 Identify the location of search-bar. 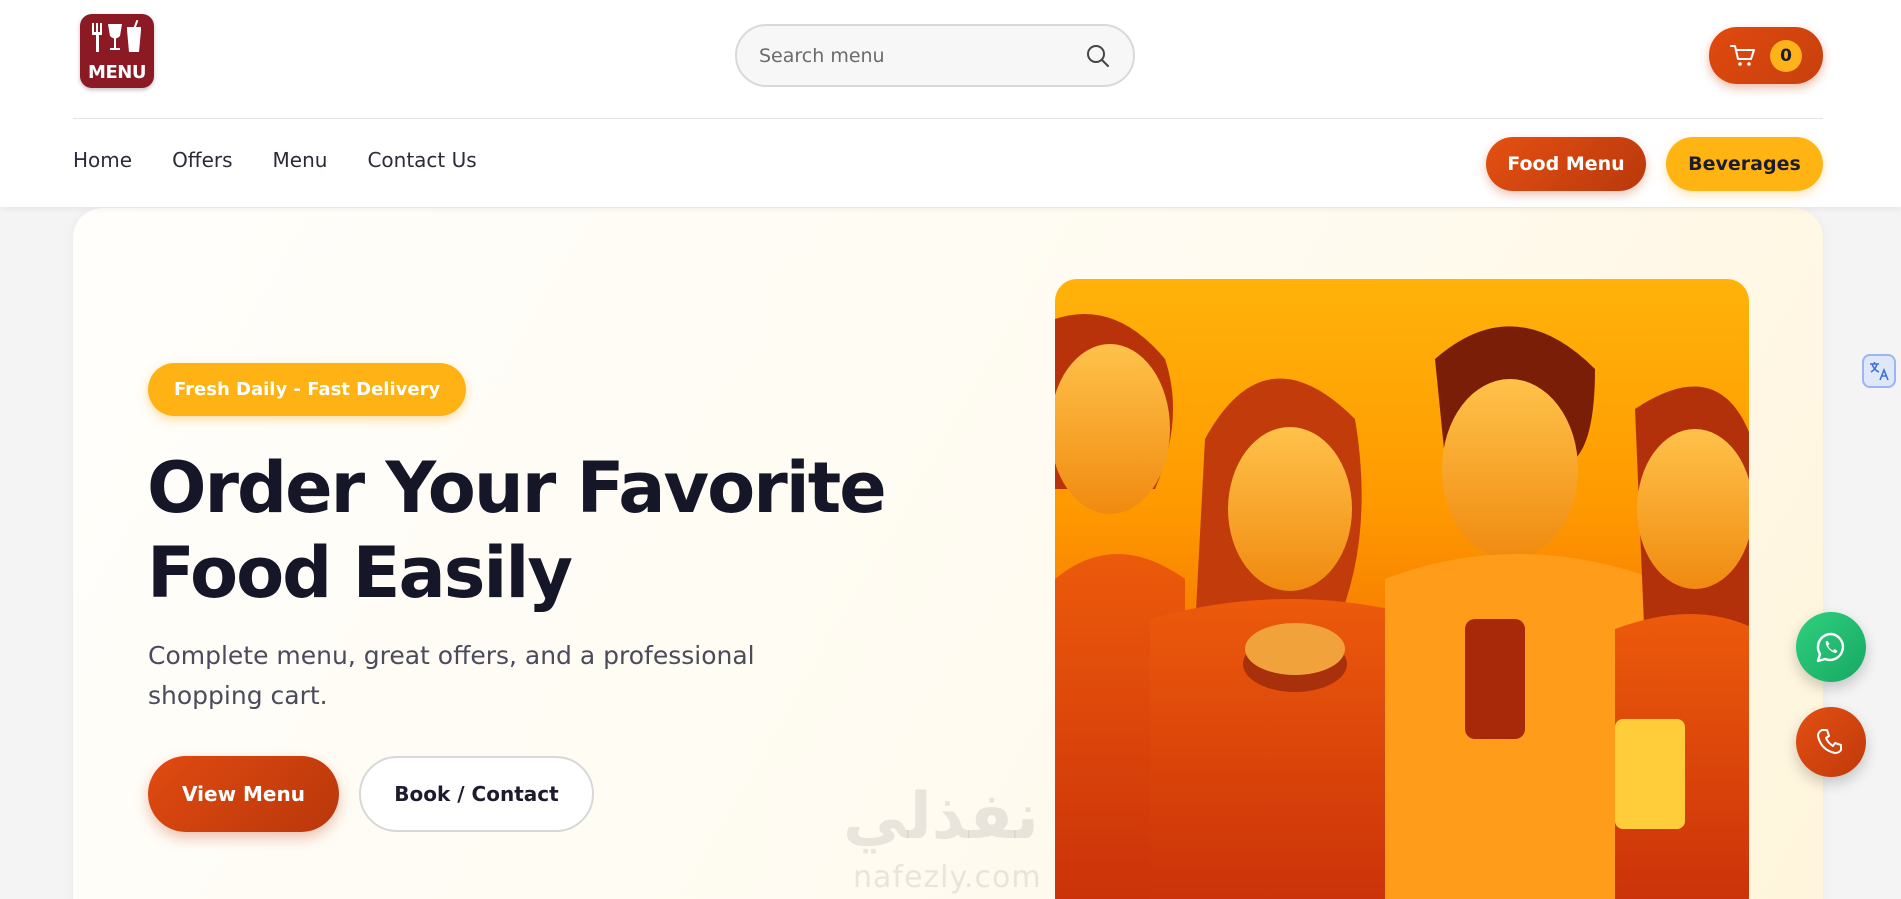
(935, 55).